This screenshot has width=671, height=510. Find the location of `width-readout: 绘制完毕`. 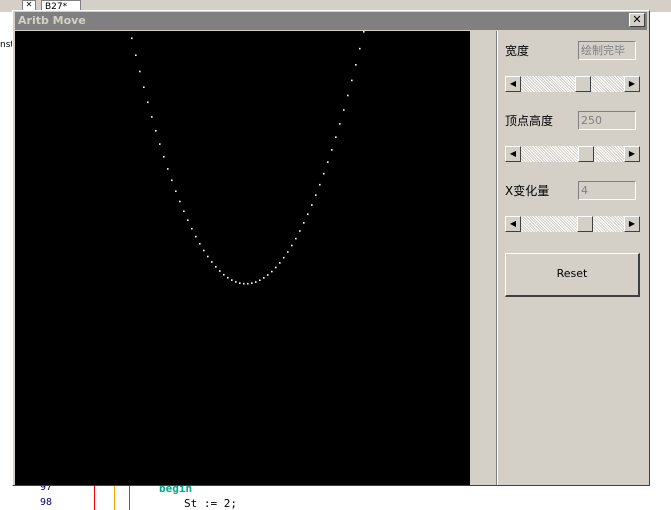

width-readout: 绘制完毕 is located at coordinates (607, 50).